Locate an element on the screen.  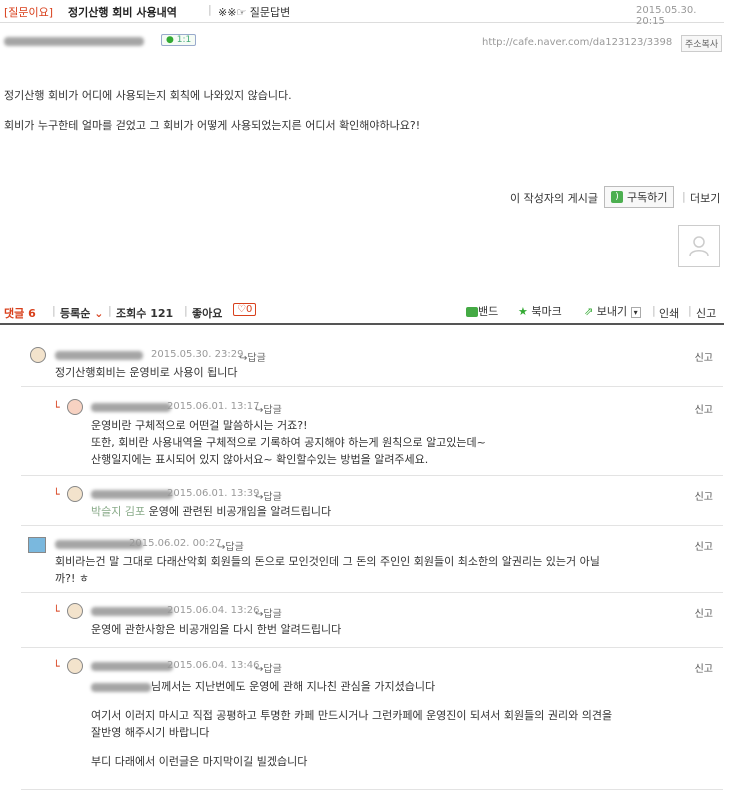
subscribe-label: 구독하기 is located at coordinates (647, 197).